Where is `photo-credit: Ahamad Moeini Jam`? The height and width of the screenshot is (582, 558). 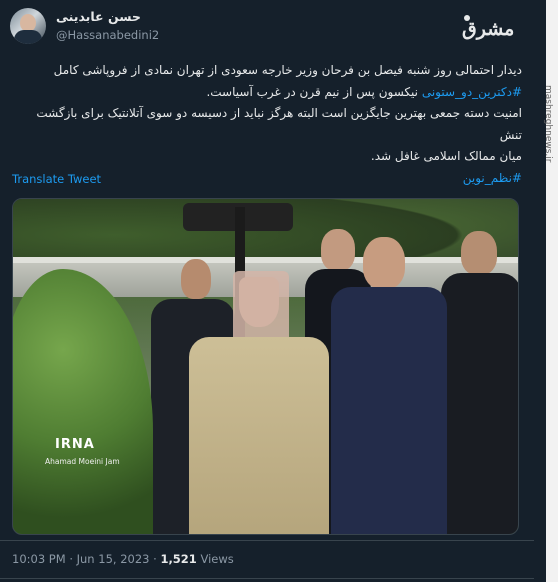
photo-credit: Ahamad Moeini Jam is located at coordinates (82, 461).